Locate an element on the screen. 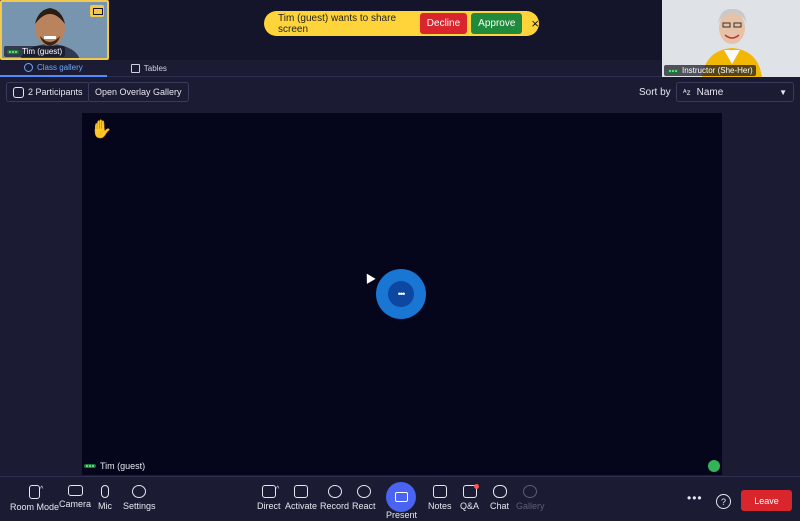 The image size is (800, 521). command-icon is located at coordinates (301, 491).